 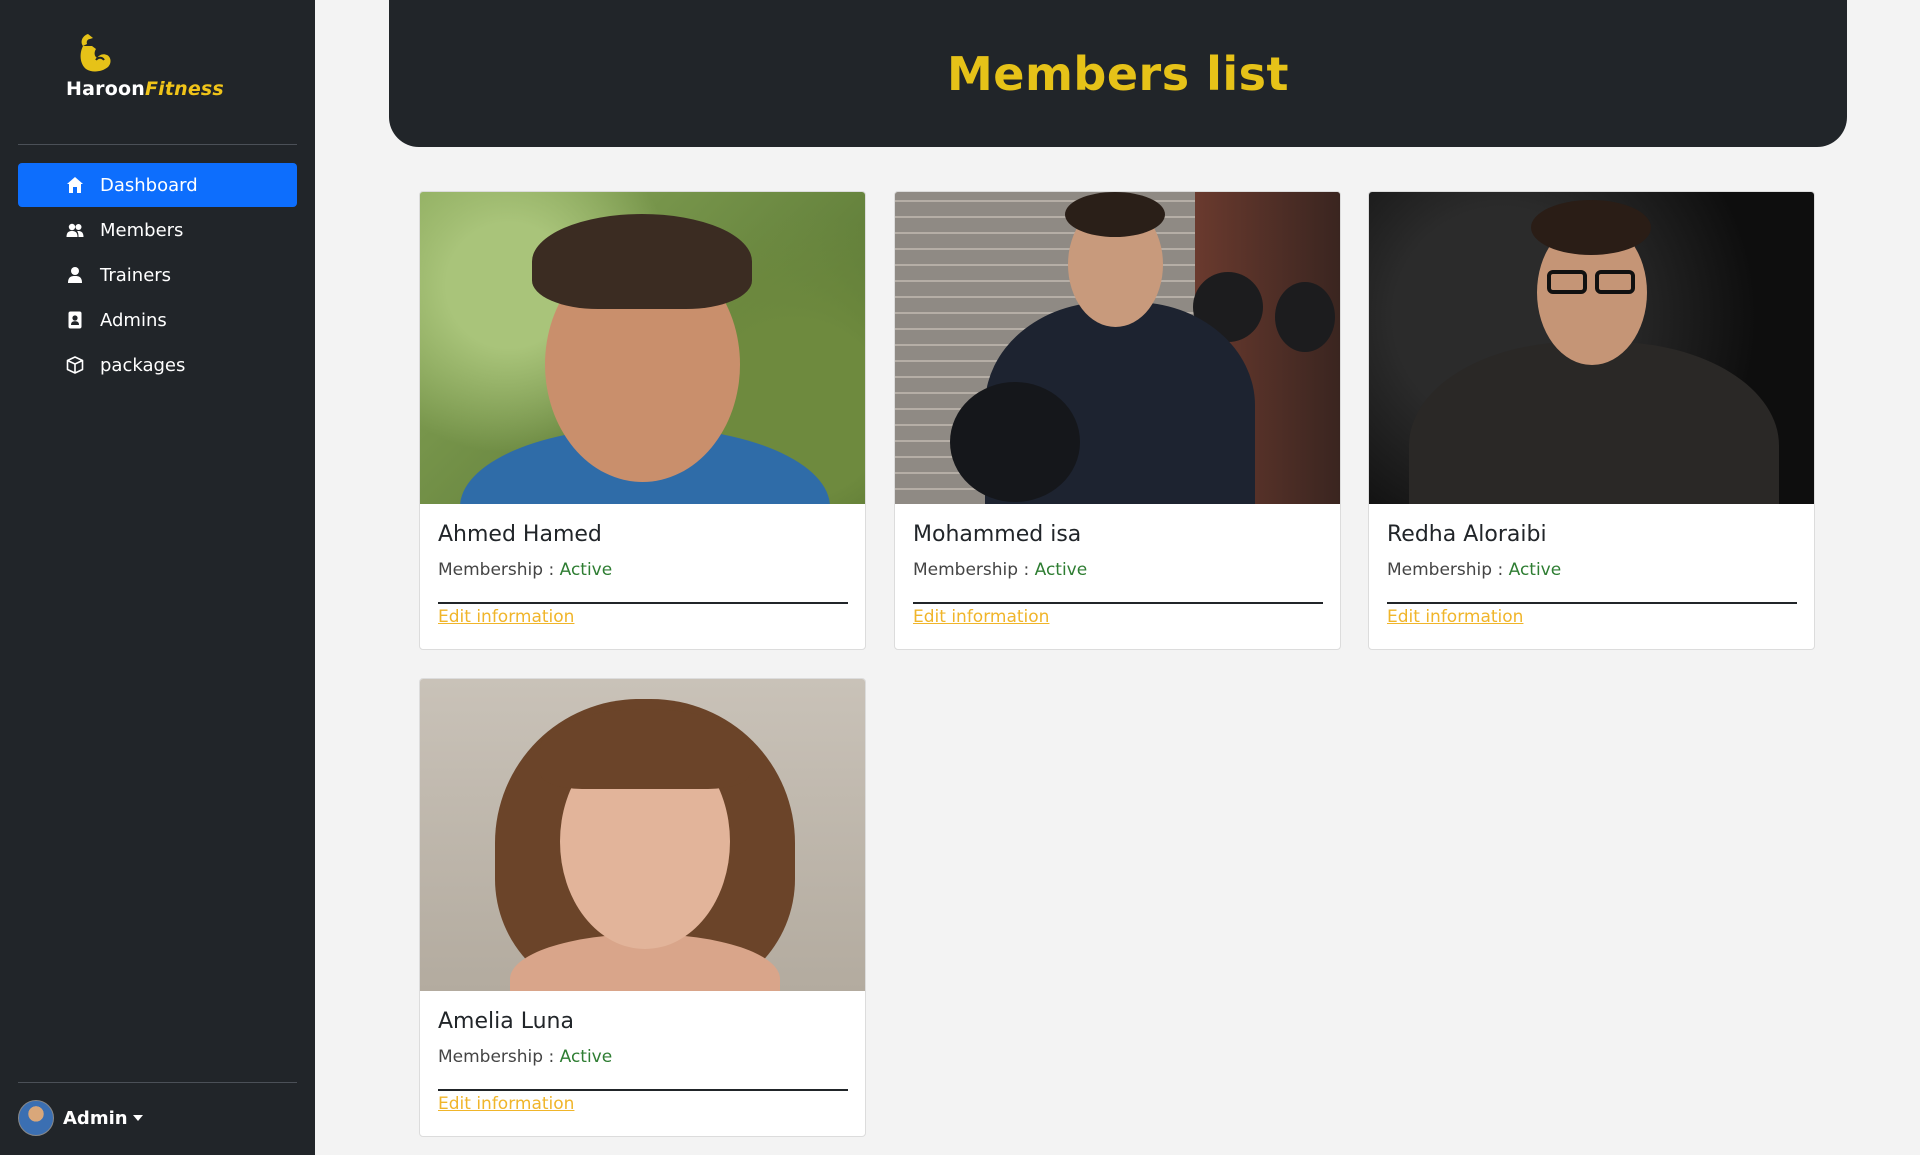 What do you see at coordinates (136, 275) in the screenshot?
I see `sidebar-item-label: Trainers` at bounding box center [136, 275].